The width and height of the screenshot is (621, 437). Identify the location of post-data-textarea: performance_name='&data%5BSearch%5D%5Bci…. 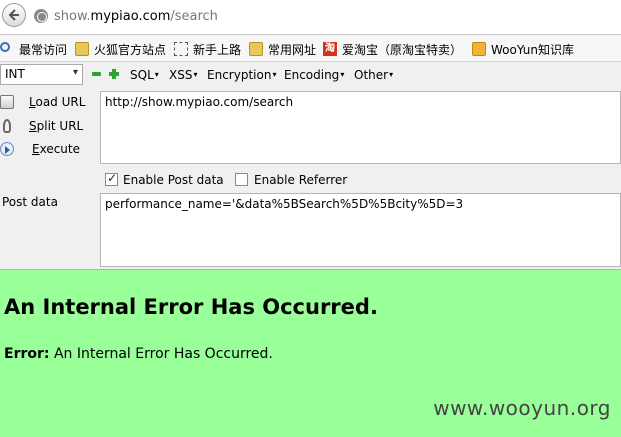
(360, 230).